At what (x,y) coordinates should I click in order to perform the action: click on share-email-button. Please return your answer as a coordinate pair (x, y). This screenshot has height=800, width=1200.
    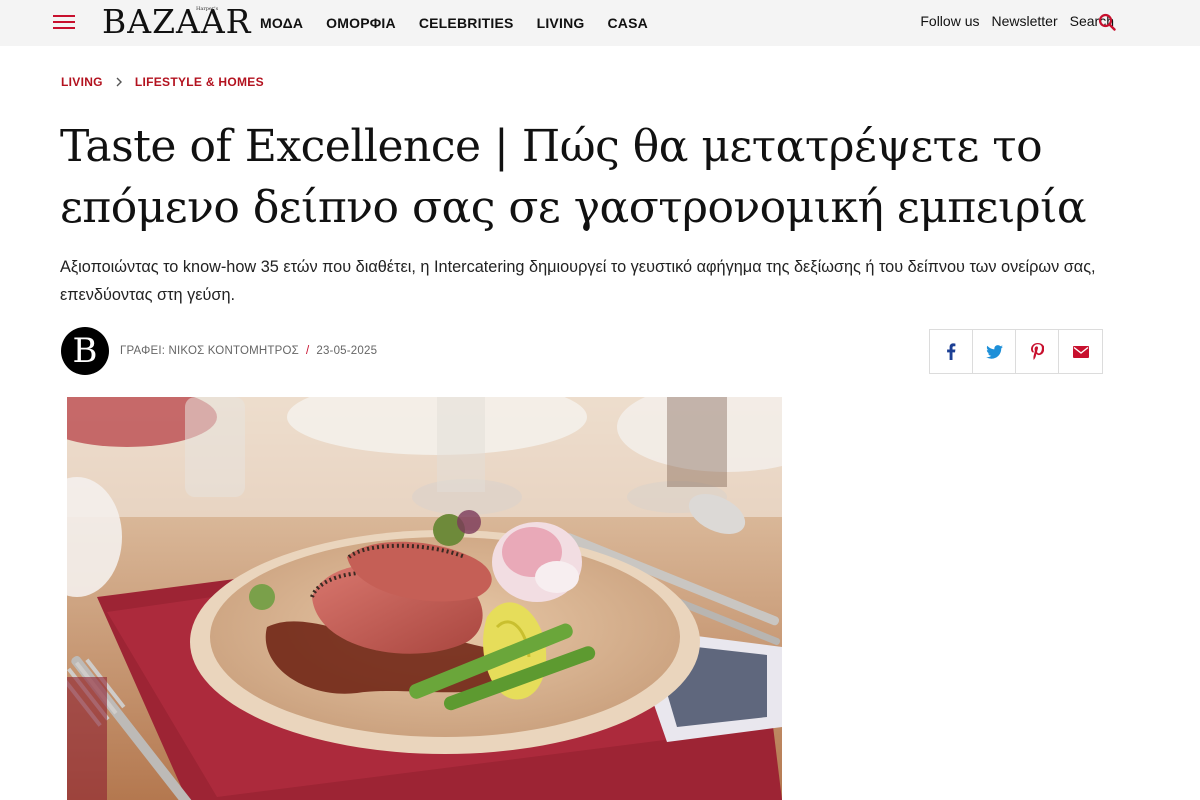
    Looking at the image, I should click on (1080, 351).